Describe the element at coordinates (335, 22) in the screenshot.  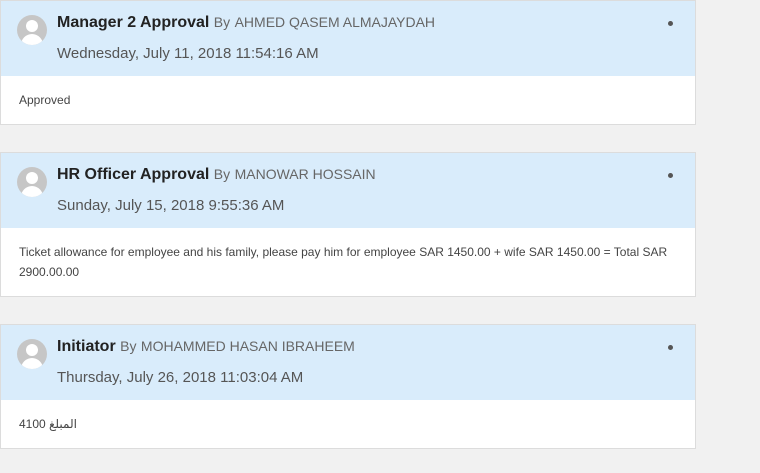
I see `approver-name: AHMED QASEM ALMAJAYDAH` at that location.